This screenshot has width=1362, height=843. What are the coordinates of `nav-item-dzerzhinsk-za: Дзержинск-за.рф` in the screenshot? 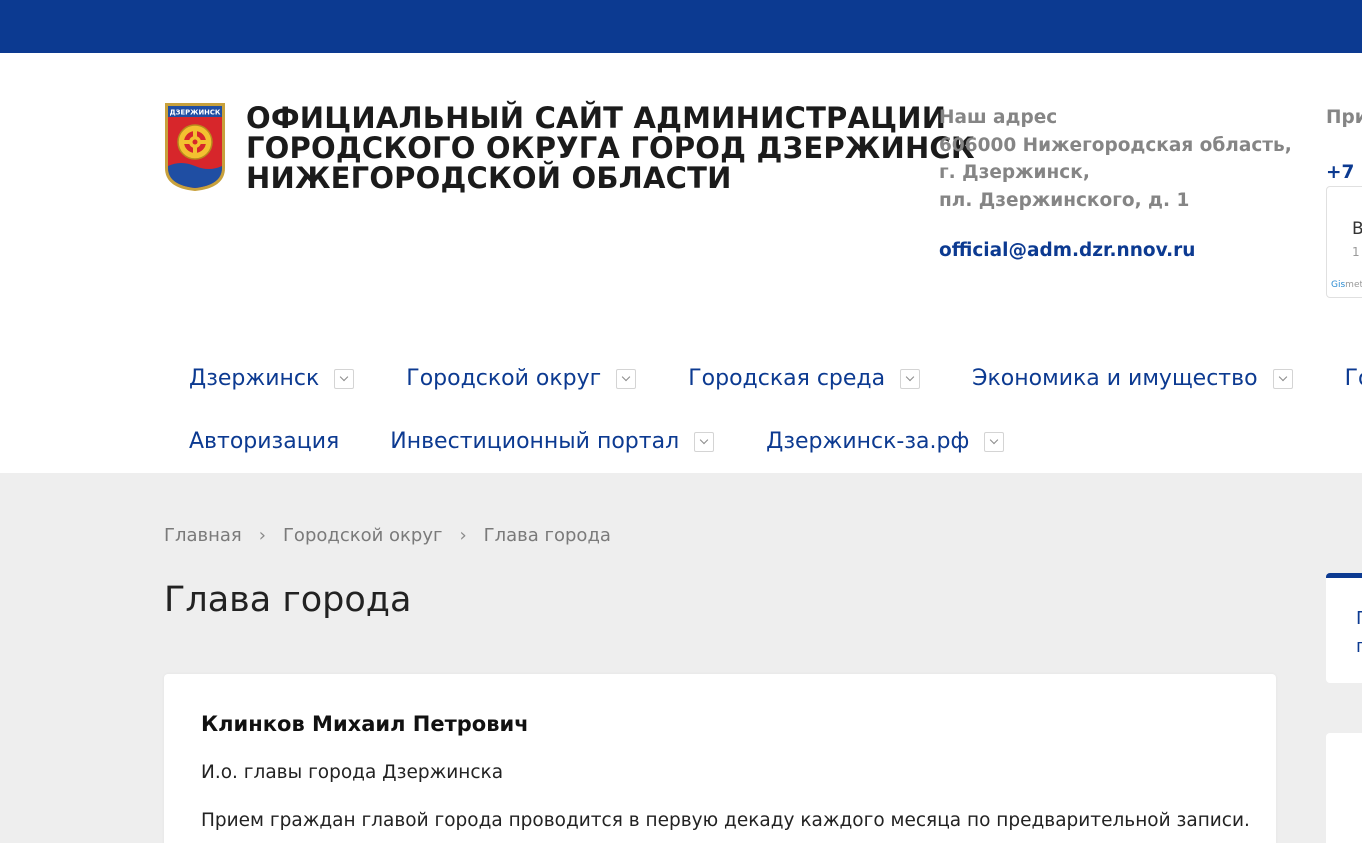 It's located at (885, 442).